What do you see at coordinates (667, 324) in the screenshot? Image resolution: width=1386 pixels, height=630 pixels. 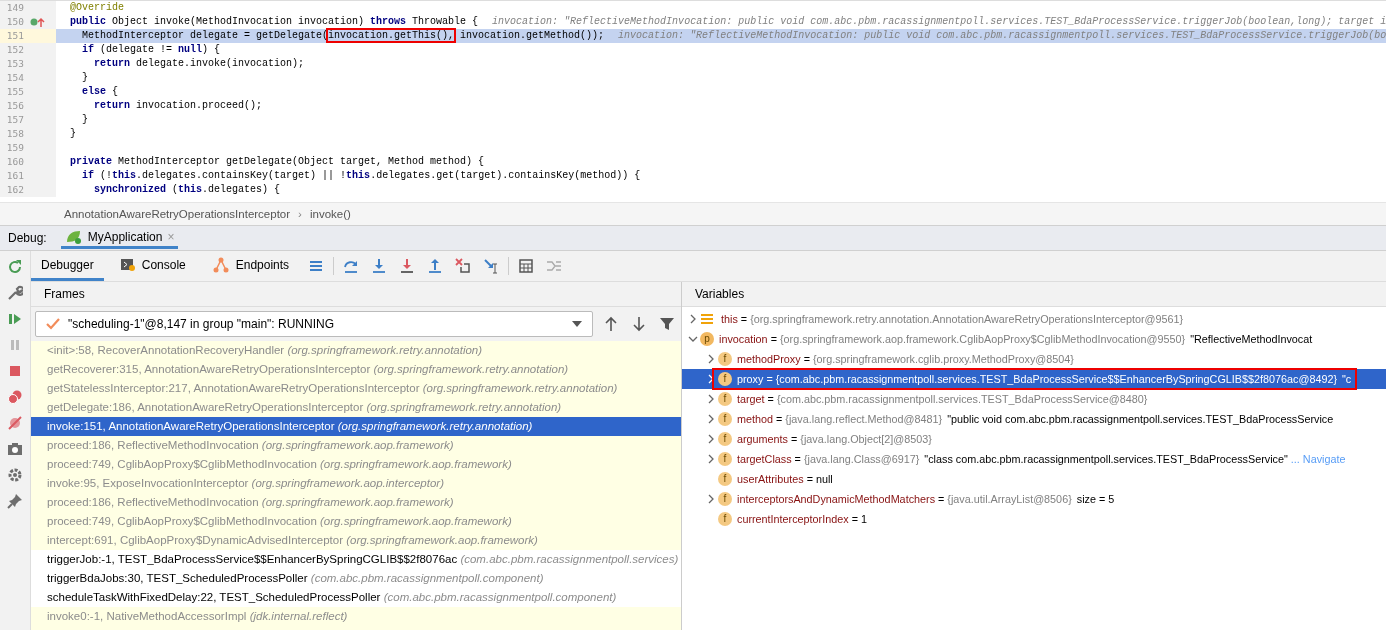 I see `filter-icon` at bounding box center [667, 324].